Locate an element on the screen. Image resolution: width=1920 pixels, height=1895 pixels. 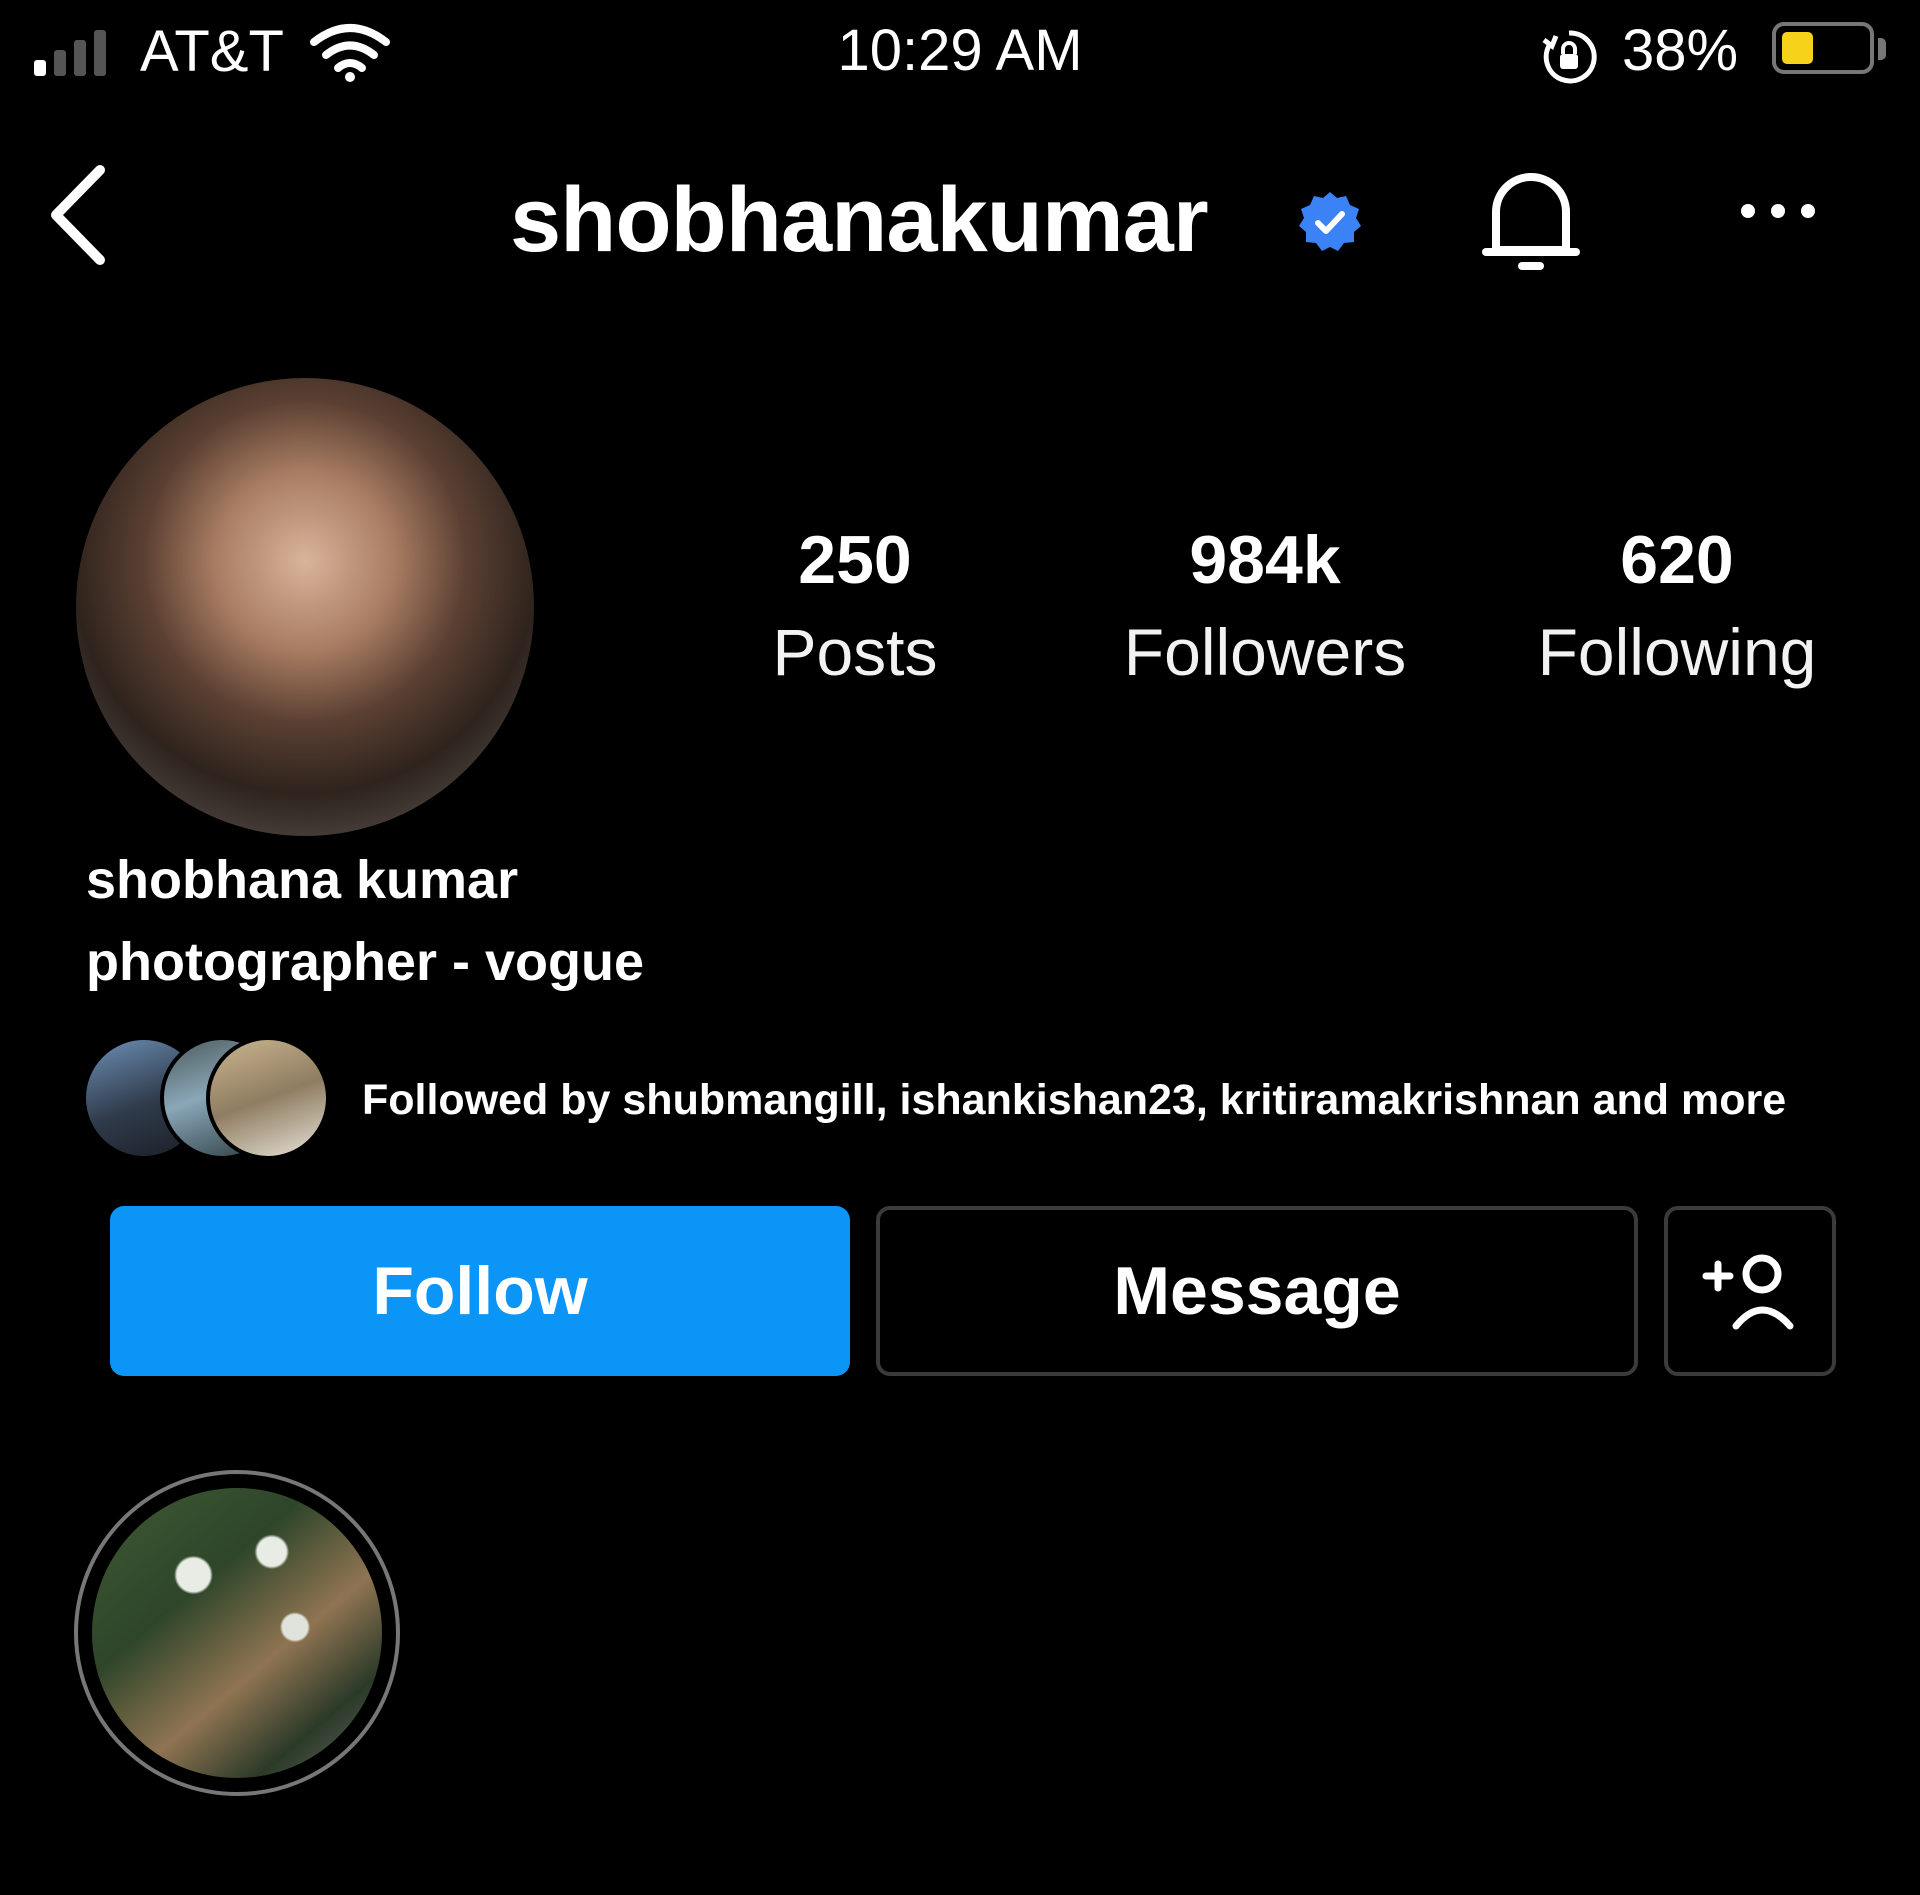
profile-bio: photographer - vogue is located at coordinates (365, 962).